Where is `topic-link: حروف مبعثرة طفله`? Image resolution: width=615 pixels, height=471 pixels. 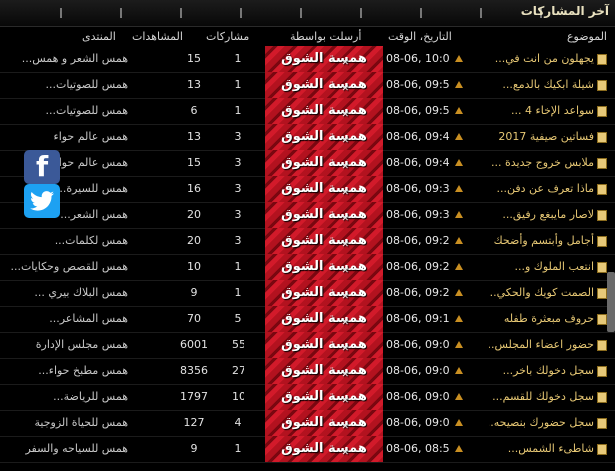 topic-link: حروف مبعثرة طفله is located at coordinates (548, 319).